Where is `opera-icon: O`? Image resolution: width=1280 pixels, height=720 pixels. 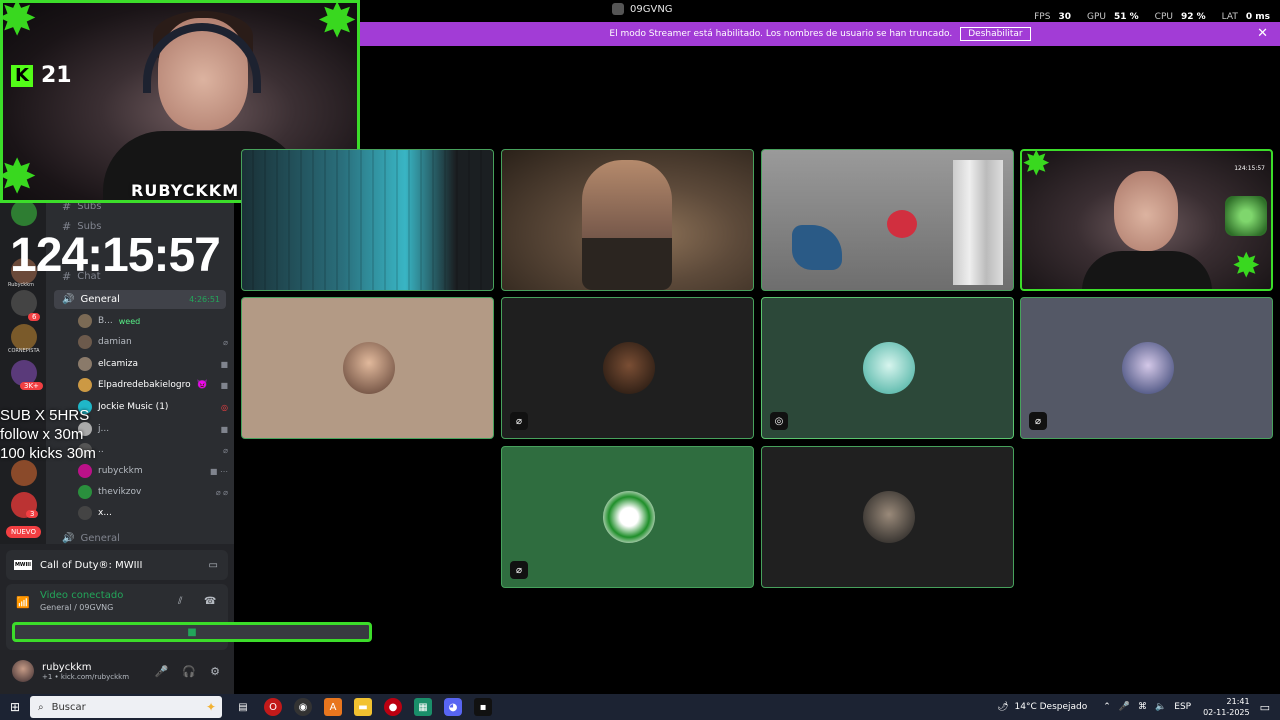 opera-icon: O is located at coordinates (273, 707).